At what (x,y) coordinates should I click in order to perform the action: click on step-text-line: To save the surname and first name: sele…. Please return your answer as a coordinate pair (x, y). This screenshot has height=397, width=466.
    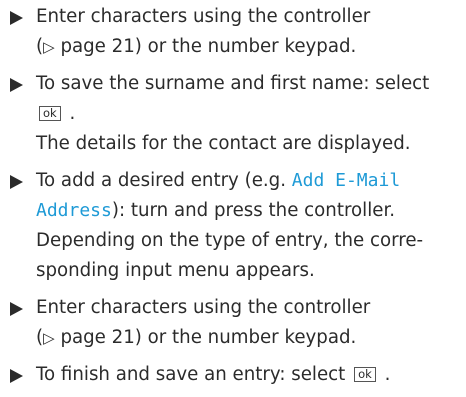
    Looking at the image, I should click on (233, 83).